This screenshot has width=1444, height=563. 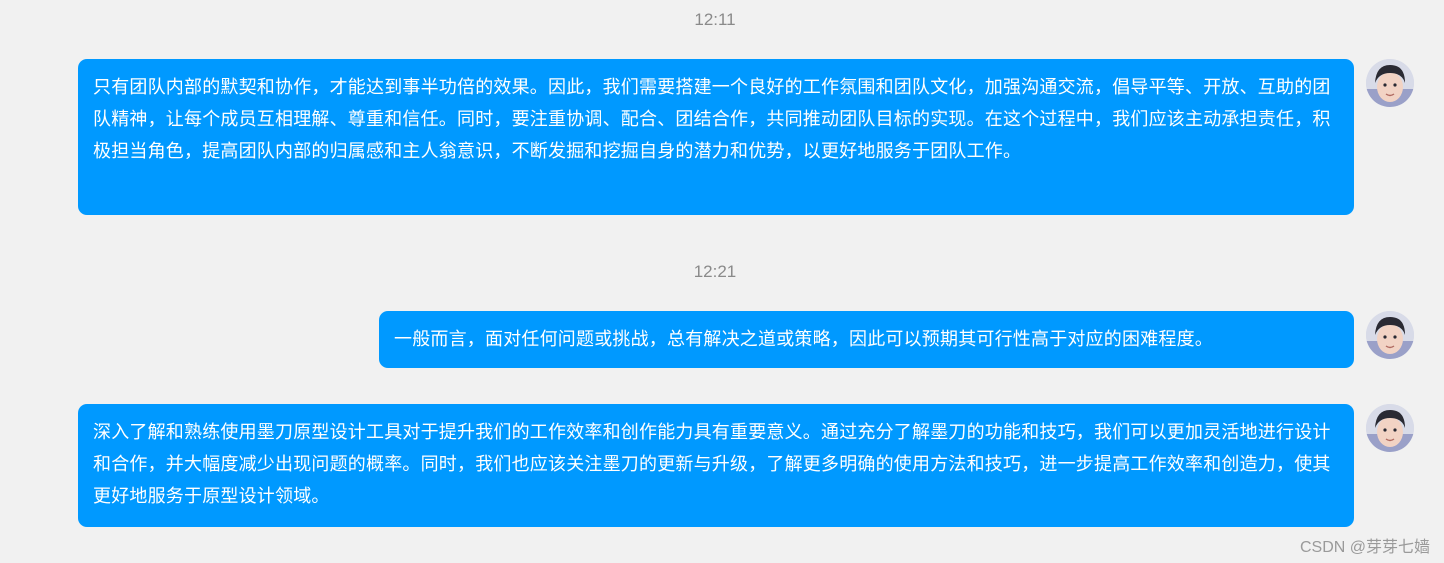 I want to click on timestamp: 12:21, so click(x=715, y=271).